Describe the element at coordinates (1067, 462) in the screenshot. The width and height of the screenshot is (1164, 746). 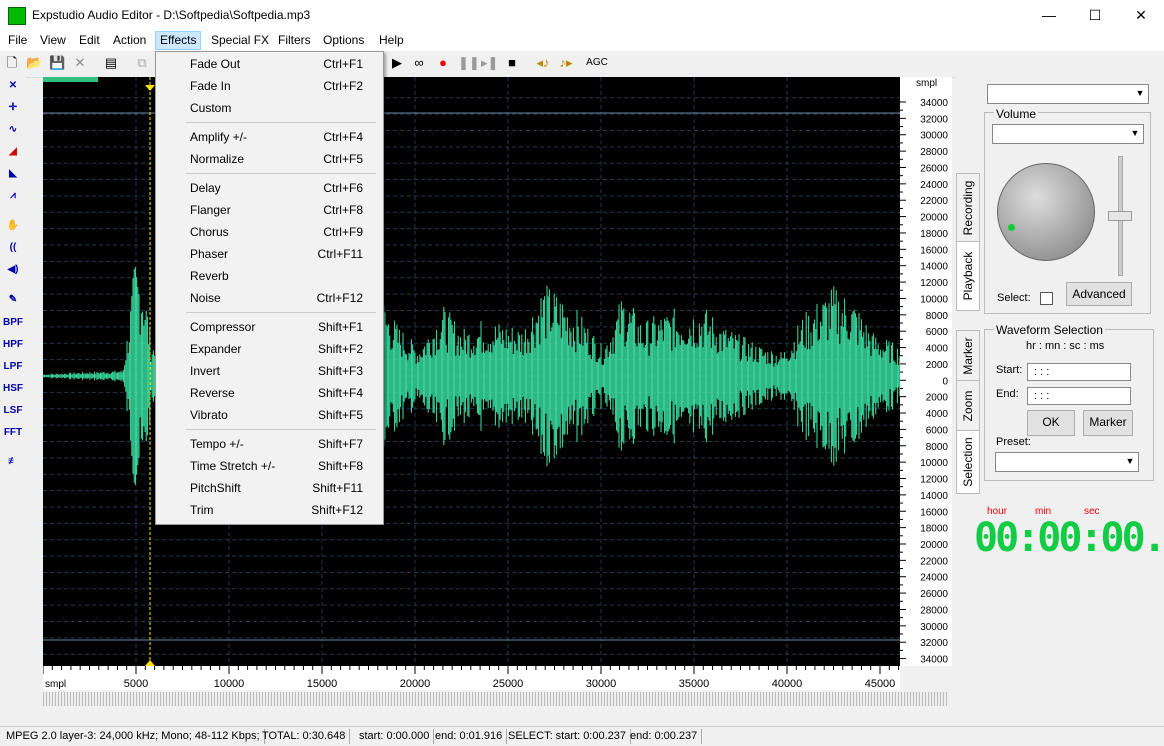
I see `preset-combo: ▼` at that location.